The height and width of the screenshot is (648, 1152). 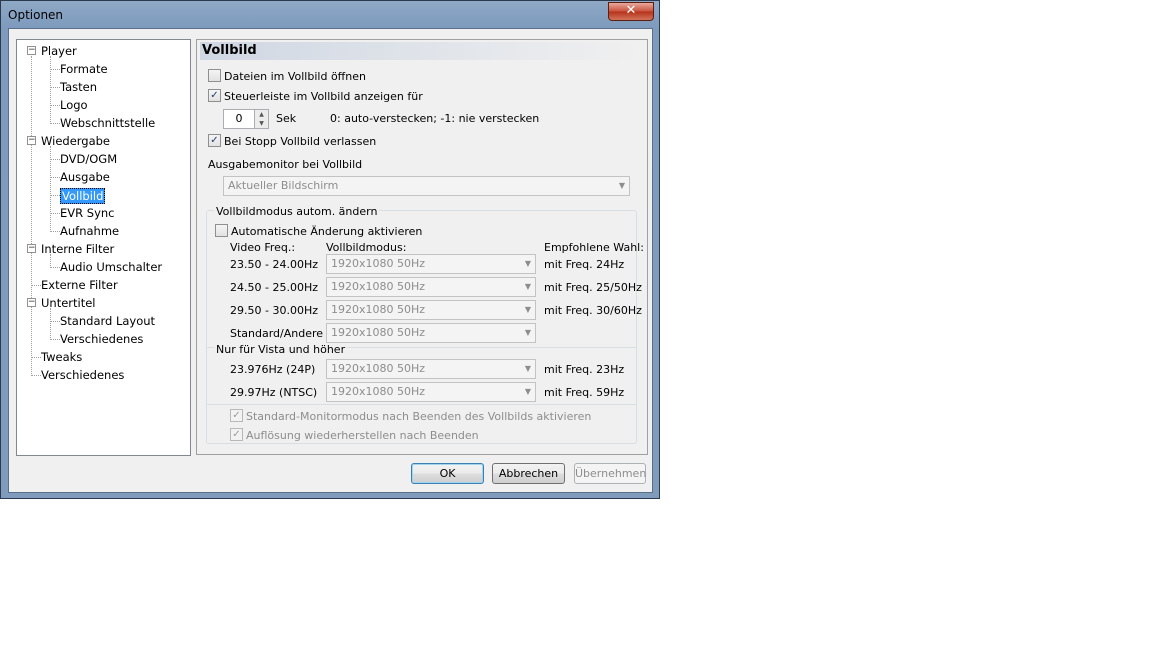 What do you see at coordinates (277, 333) in the screenshot?
I see `freq-label: Standard/Andere` at bounding box center [277, 333].